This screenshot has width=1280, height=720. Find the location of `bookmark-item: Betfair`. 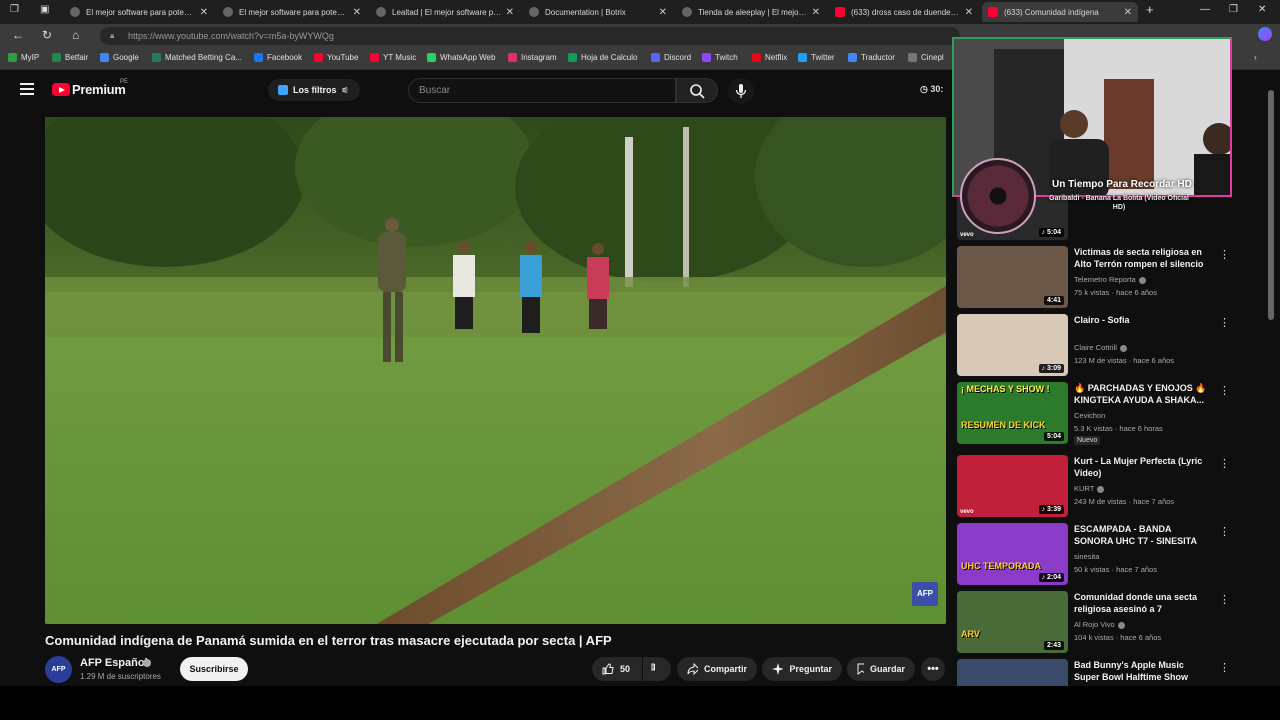

bookmark-item: Betfair is located at coordinates (70, 57).